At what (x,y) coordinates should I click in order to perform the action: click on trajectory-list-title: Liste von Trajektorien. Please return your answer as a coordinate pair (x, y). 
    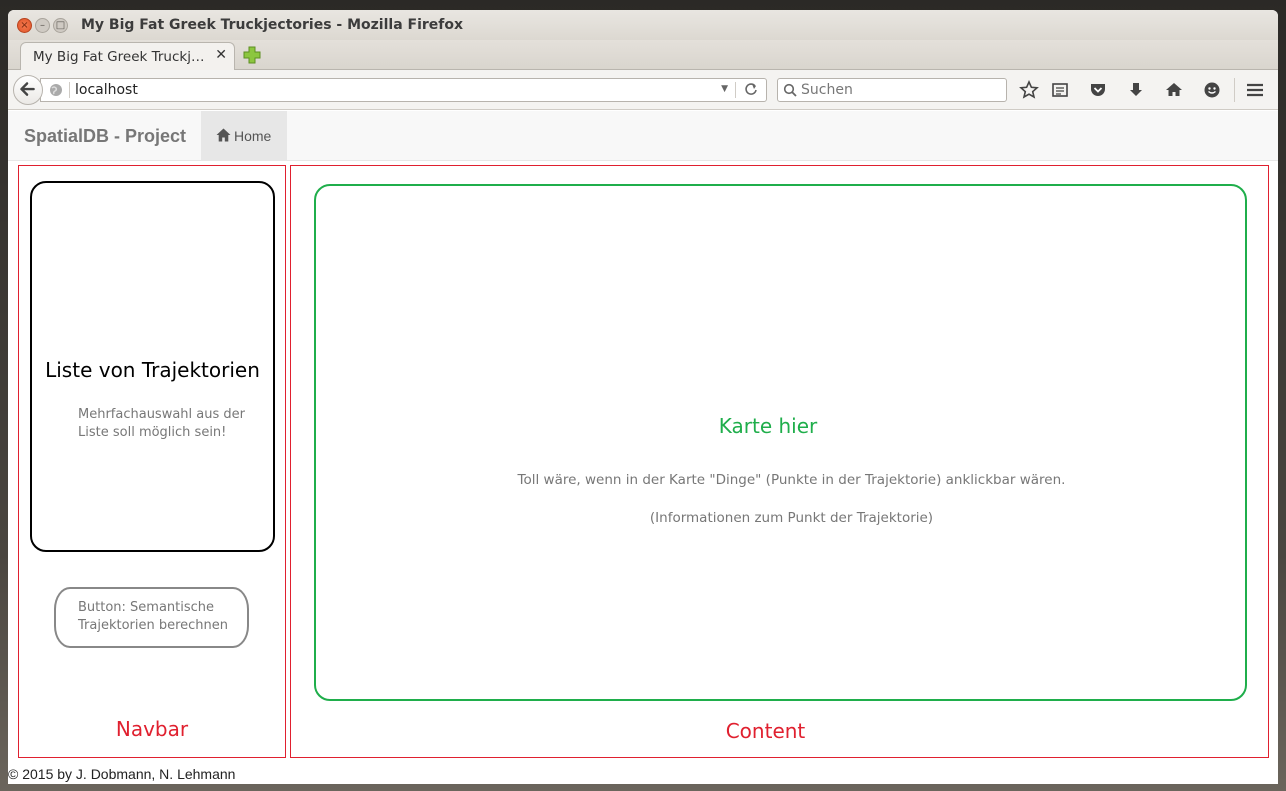
    Looking at the image, I should click on (152, 370).